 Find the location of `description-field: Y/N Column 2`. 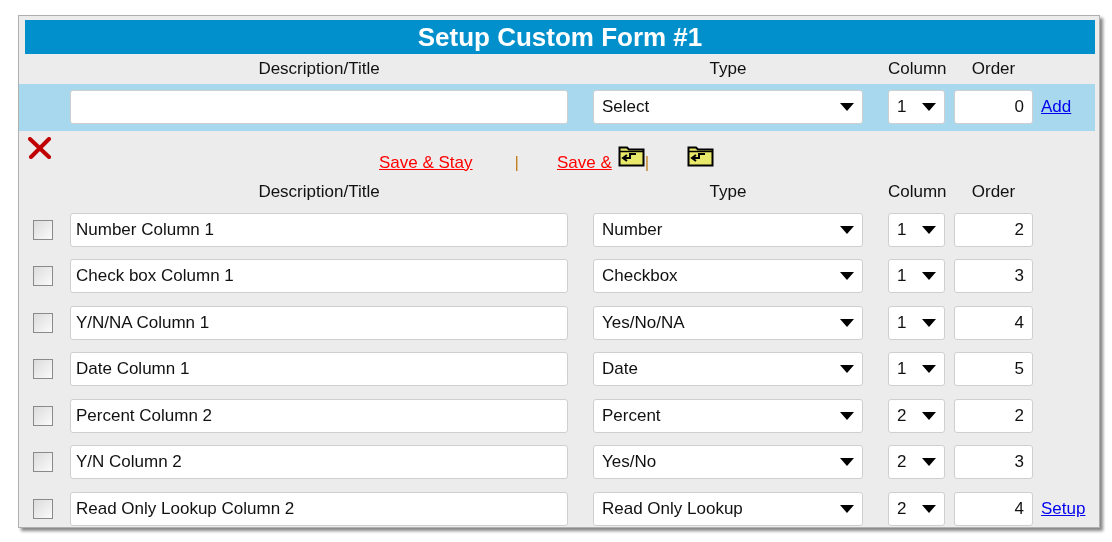

description-field: Y/N Column 2 is located at coordinates (319, 462).